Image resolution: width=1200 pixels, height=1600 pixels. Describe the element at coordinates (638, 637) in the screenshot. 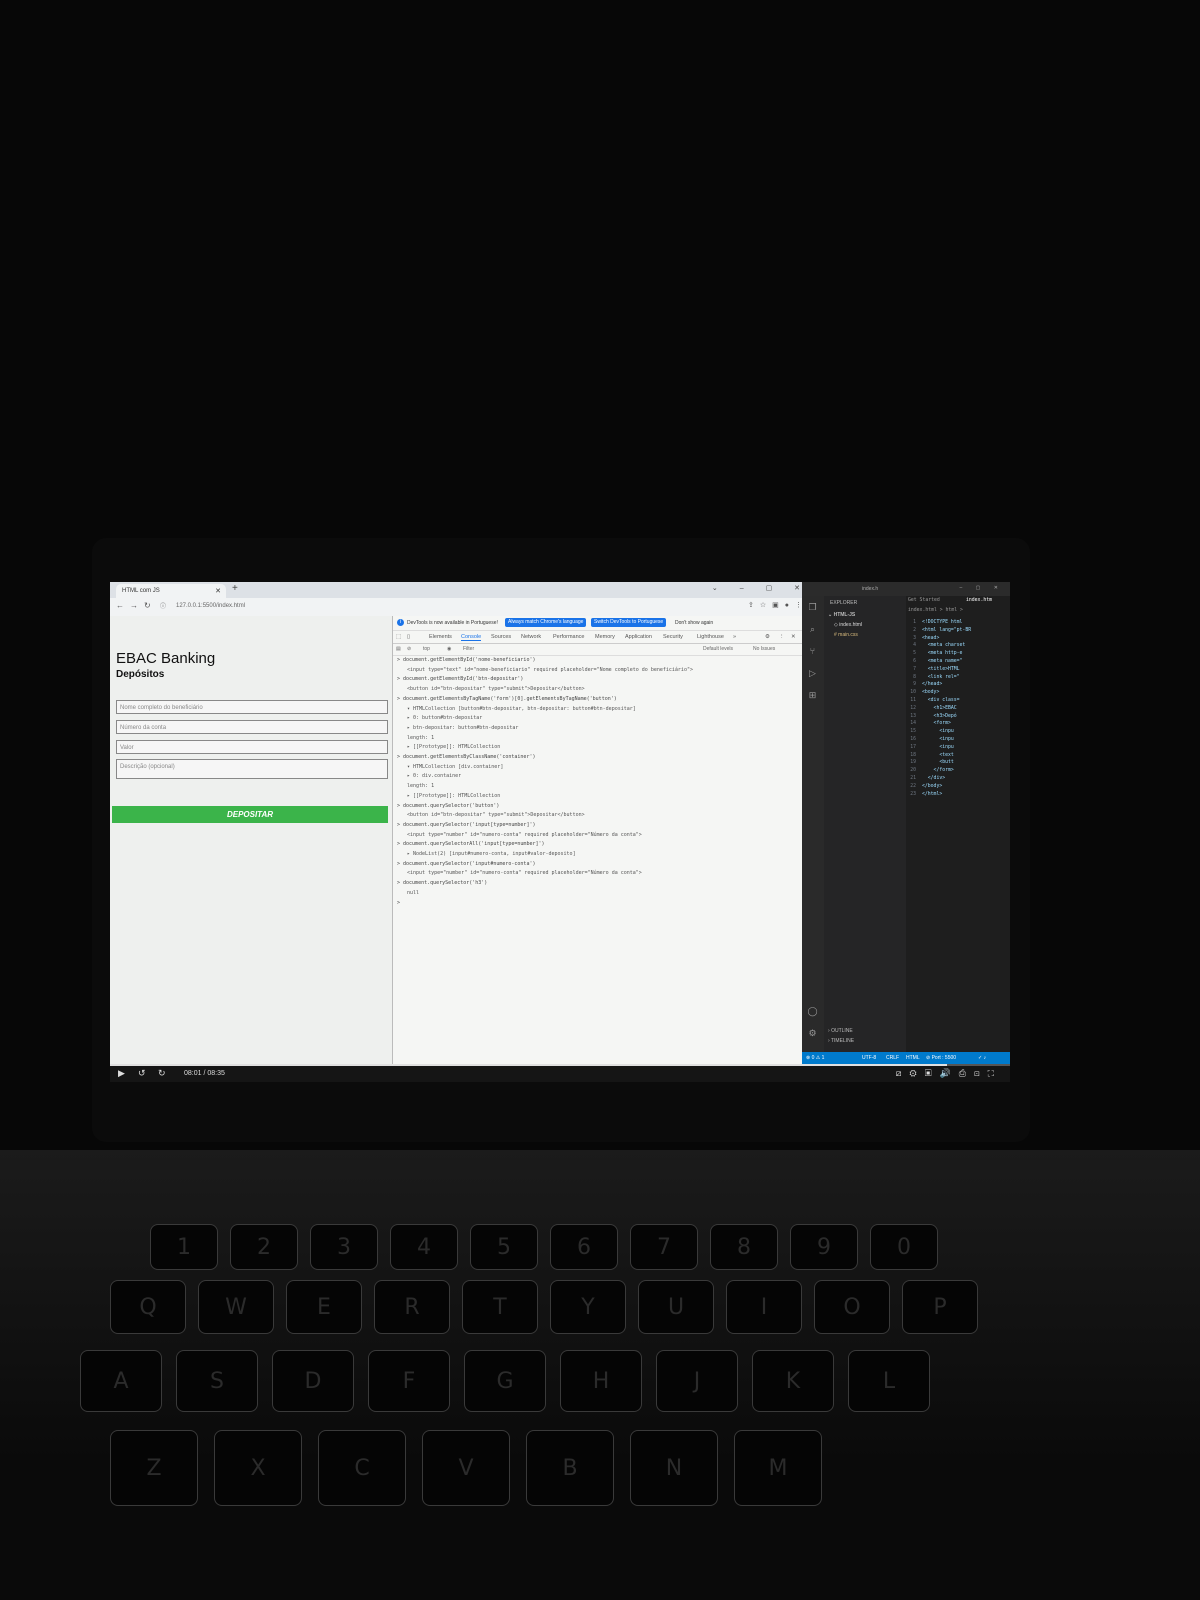

I see `tab-application: Application` at that location.